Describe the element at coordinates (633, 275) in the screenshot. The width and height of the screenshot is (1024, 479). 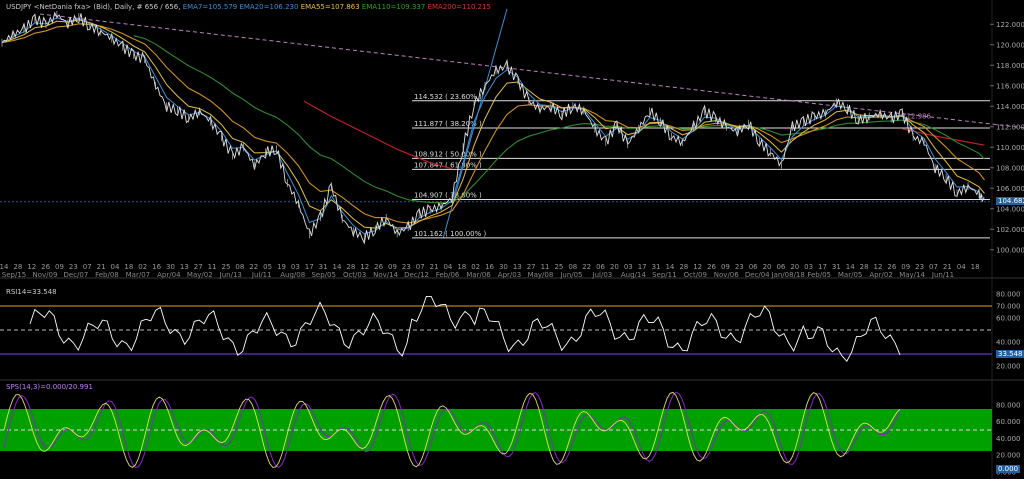
I see `x-month-label: Aug/14` at that location.